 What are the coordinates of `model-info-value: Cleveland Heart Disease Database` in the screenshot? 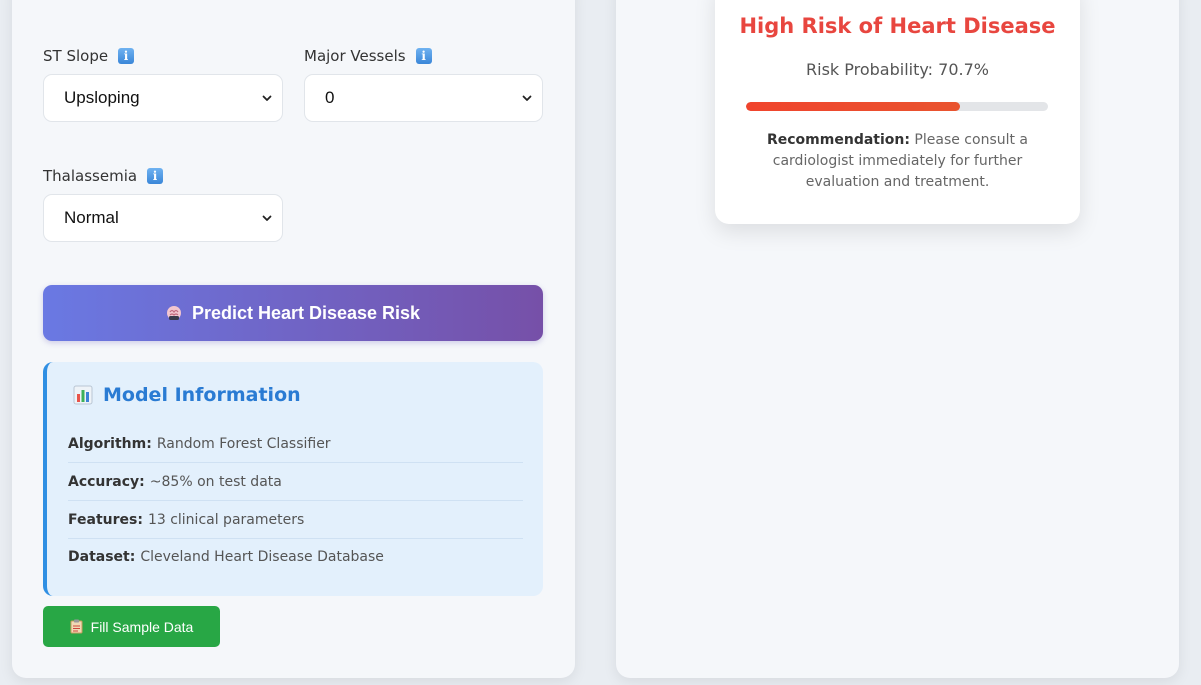 It's located at (262, 557).